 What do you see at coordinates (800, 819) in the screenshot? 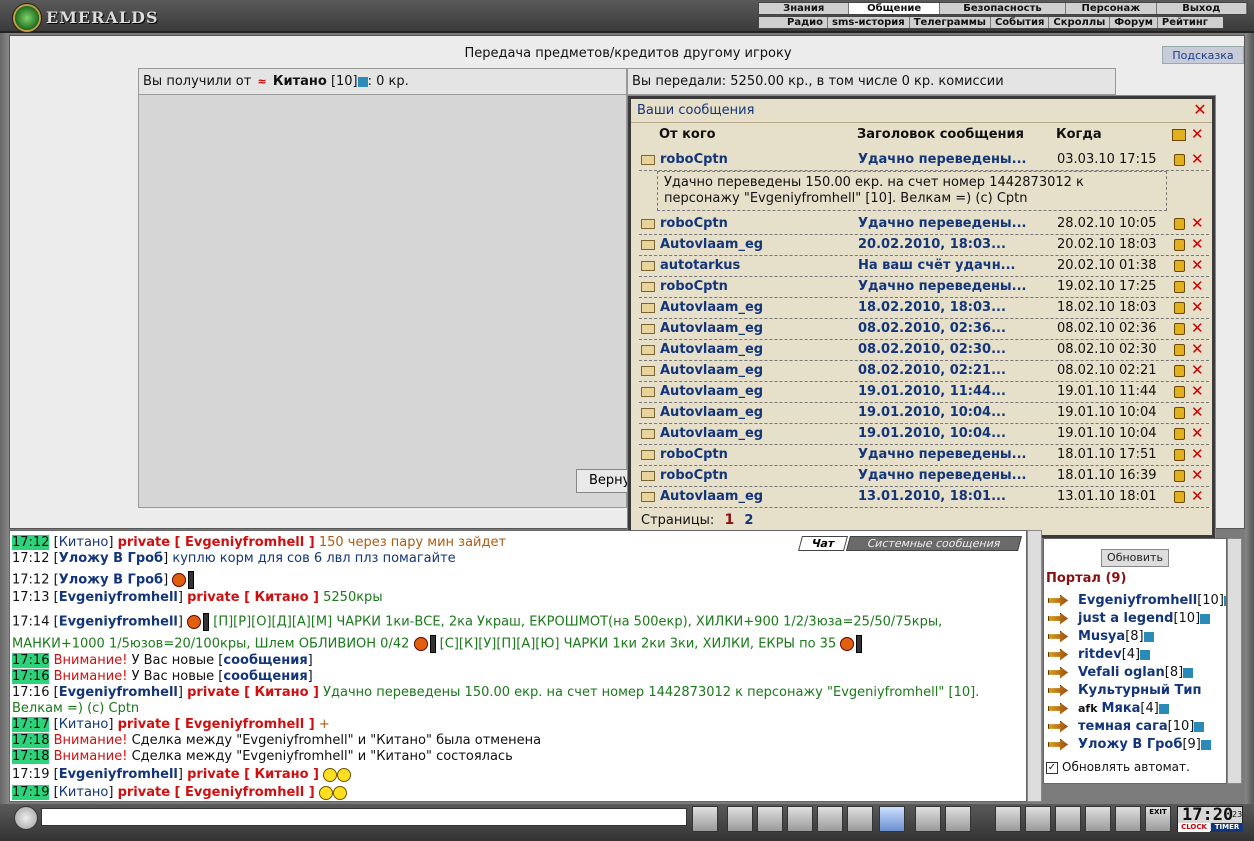
I see `save-icon` at bounding box center [800, 819].